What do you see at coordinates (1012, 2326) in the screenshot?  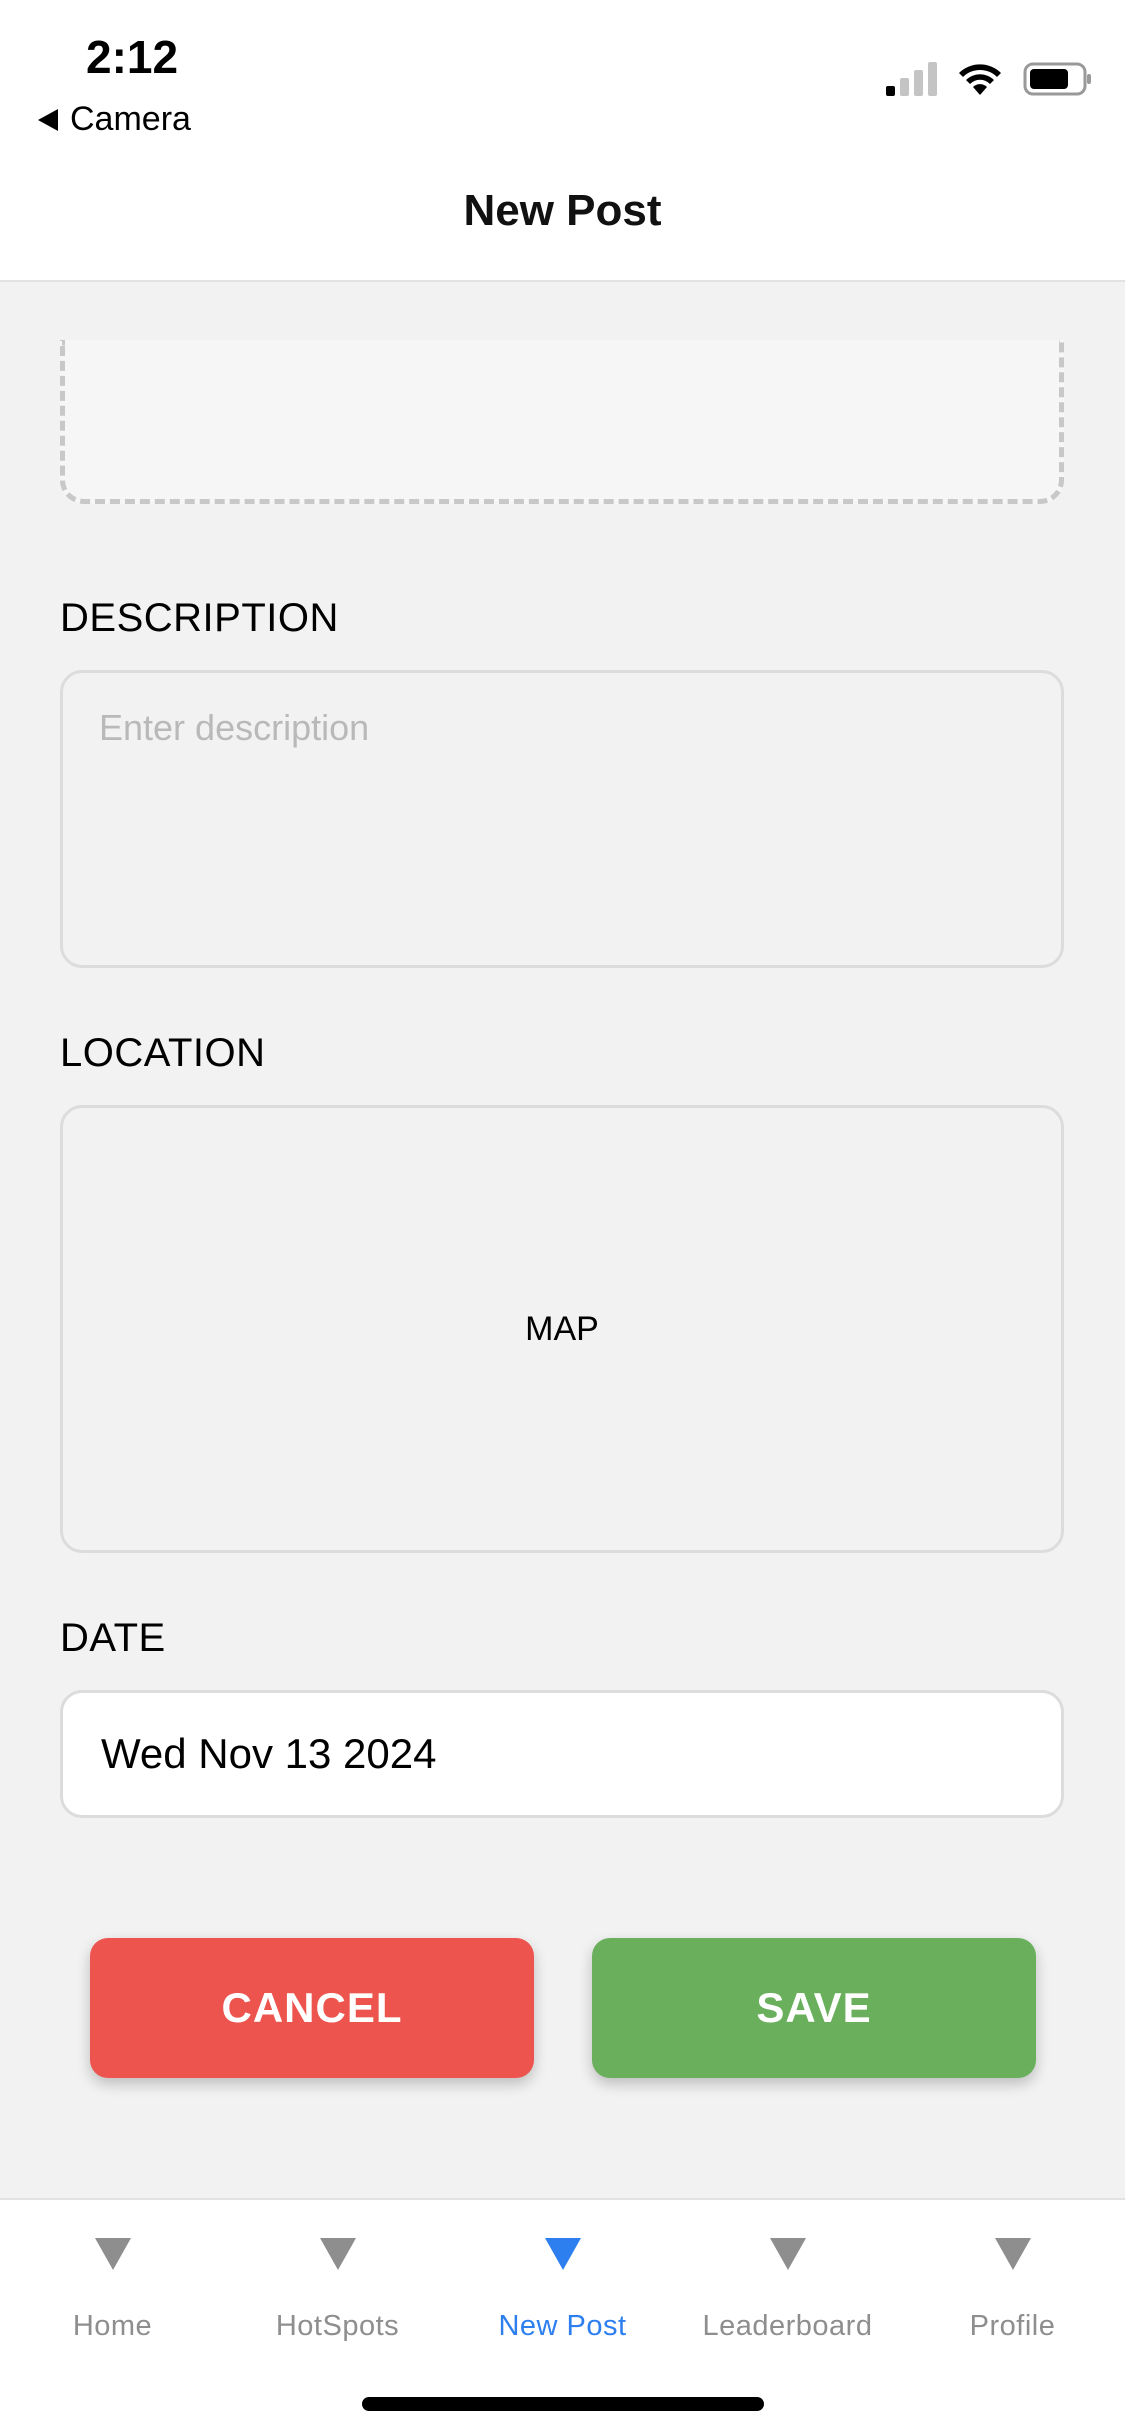 I see `tab-label: Profile` at bounding box center [1012, 2326].